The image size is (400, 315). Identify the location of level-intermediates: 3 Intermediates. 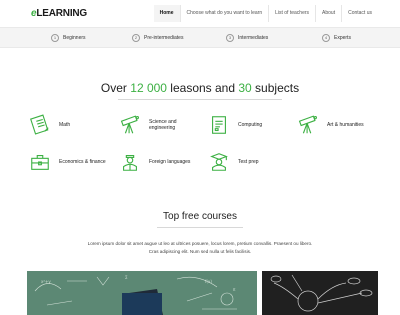
(247, 38).